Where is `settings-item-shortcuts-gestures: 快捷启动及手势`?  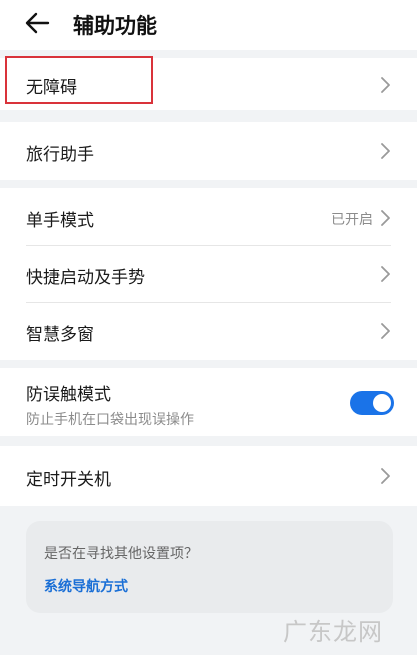 settings-item-shortcuts-gestures: 快捷启动及手势 is located at coordinates (208, 274).